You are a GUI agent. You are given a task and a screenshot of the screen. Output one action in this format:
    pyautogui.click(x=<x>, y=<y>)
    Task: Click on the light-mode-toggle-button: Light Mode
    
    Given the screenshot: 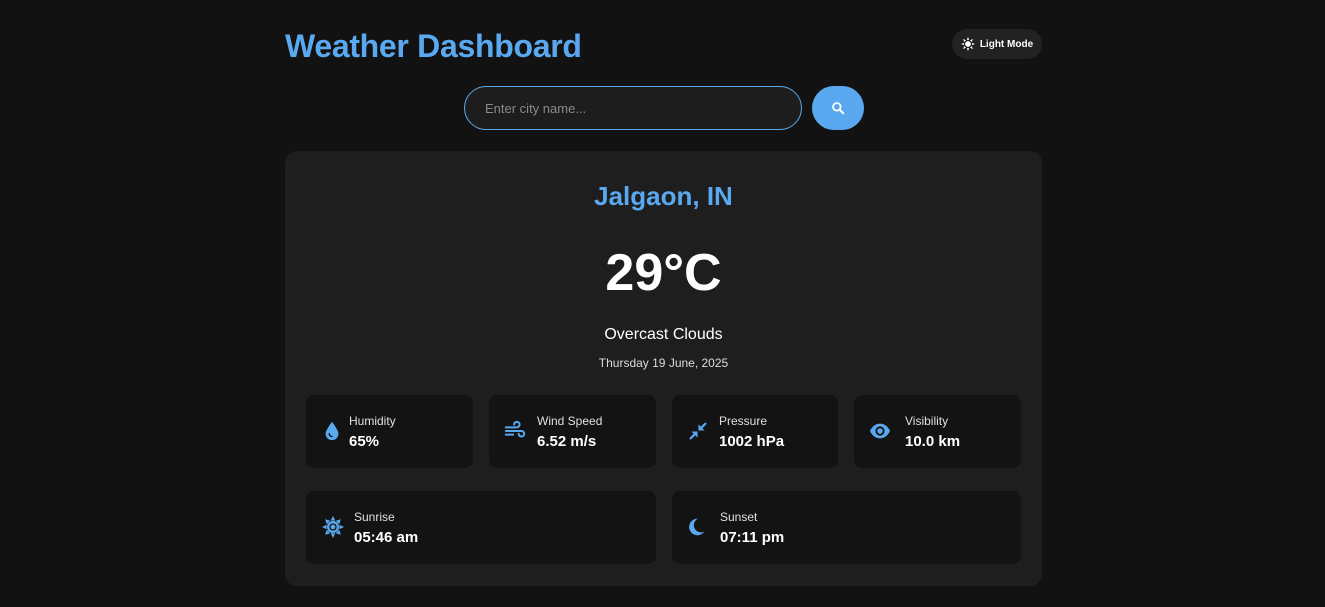 What is the action you would take?
    pyautogui.click(x=997, y=44)
    